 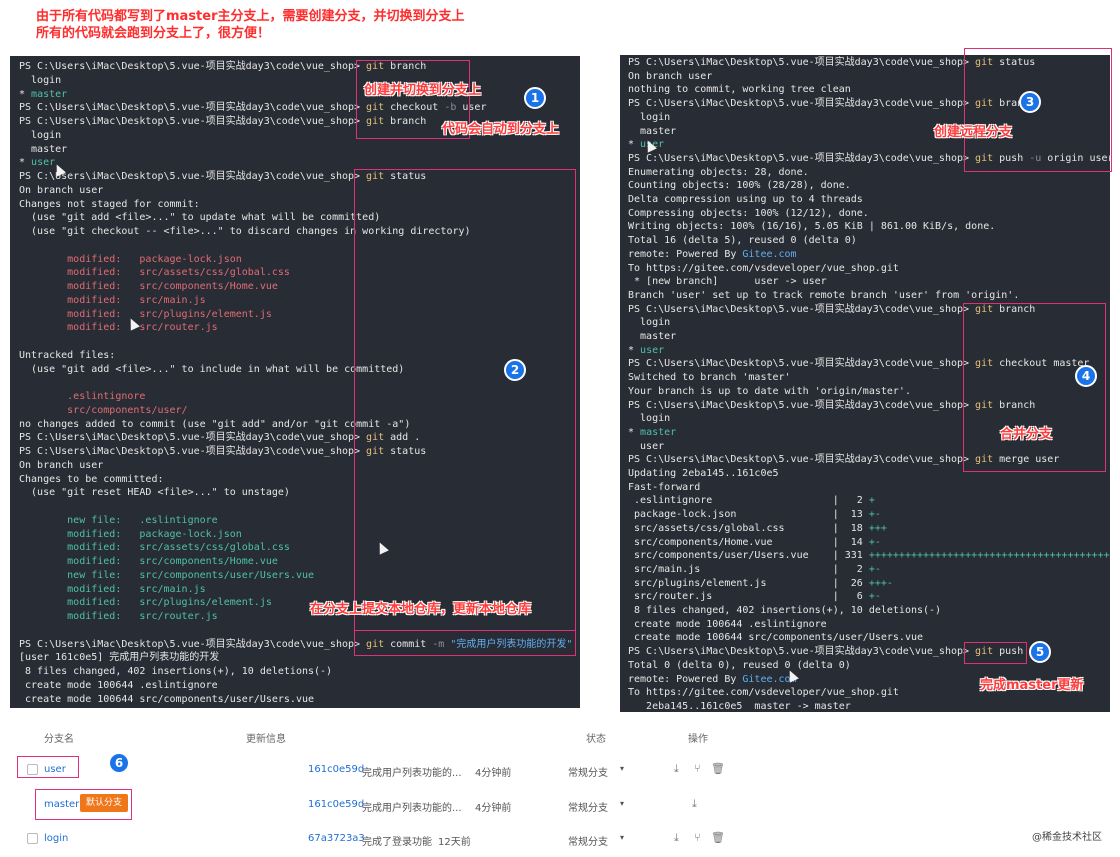 I want to click on terminal-text: modified: src/plugins/element.js, so click(x=145, y=314).